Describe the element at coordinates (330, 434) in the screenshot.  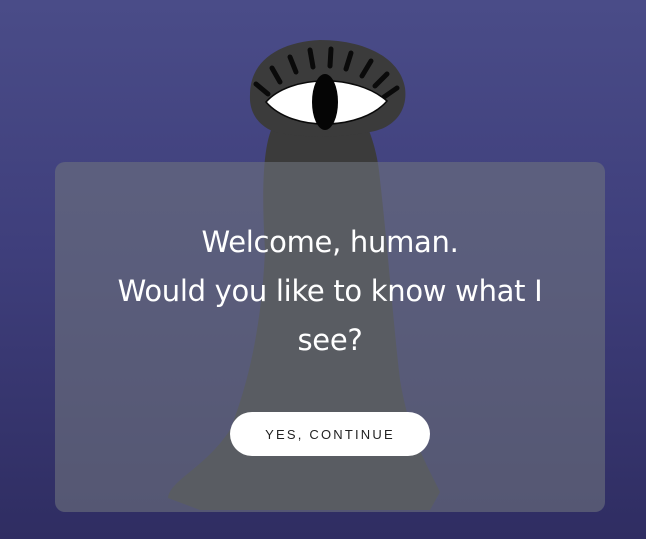
I see `continue-button: YES, CONTINUE` at that location.